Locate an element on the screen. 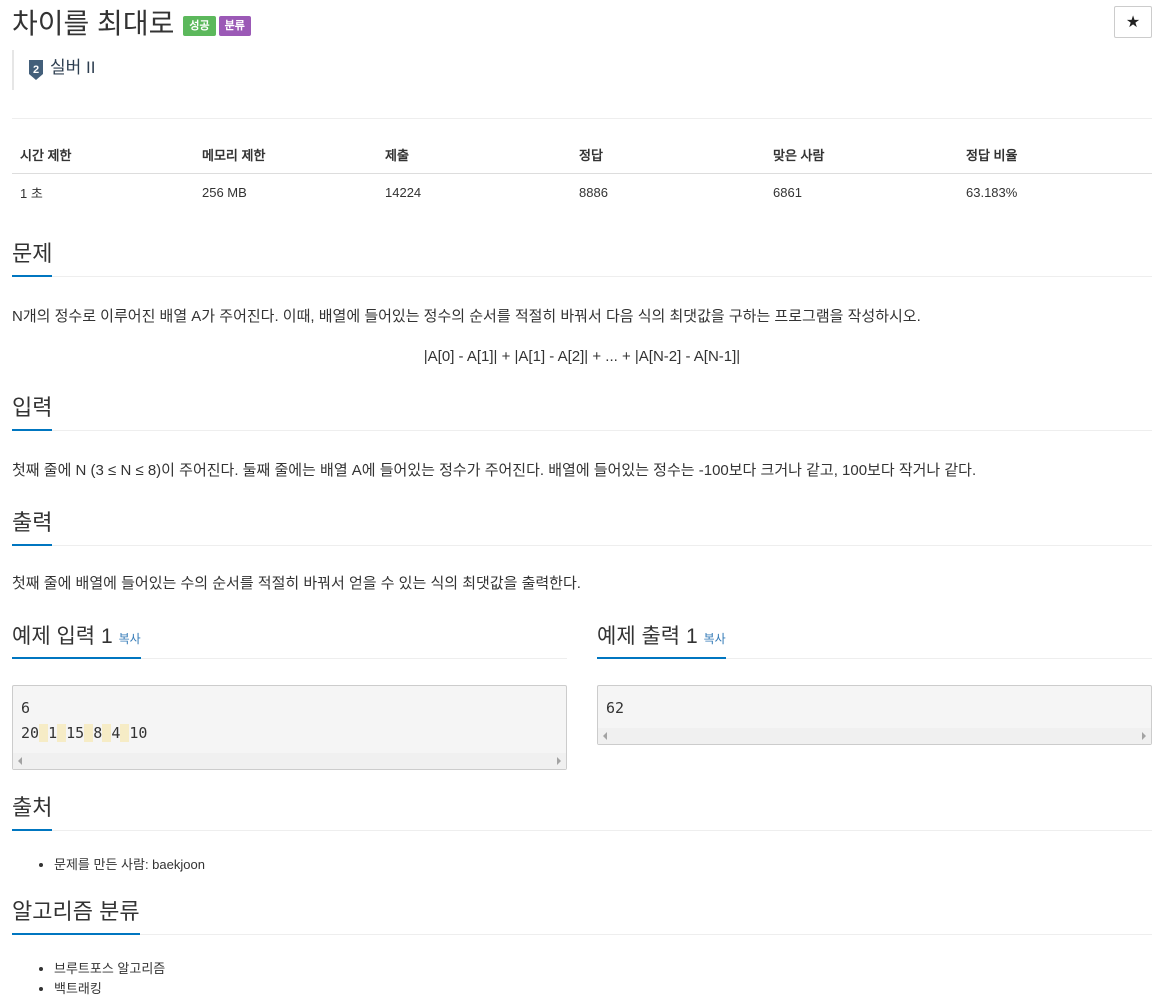  tier-label: 실버 II is located at coordinates (72, 68).